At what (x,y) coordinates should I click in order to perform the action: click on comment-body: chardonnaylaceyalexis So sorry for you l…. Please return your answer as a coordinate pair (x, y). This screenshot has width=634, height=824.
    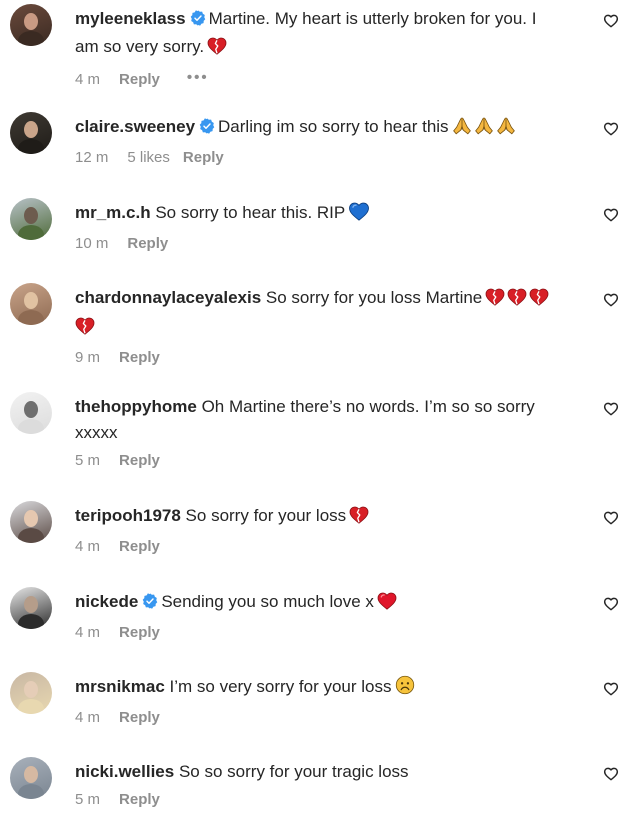
    Looking at the image, I should click on (327, 326).